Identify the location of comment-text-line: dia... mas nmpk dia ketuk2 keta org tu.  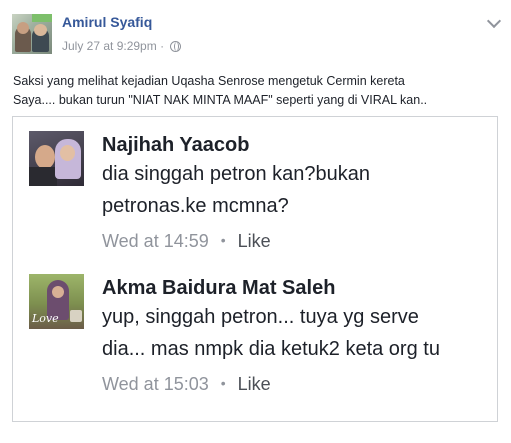
(271, 349).